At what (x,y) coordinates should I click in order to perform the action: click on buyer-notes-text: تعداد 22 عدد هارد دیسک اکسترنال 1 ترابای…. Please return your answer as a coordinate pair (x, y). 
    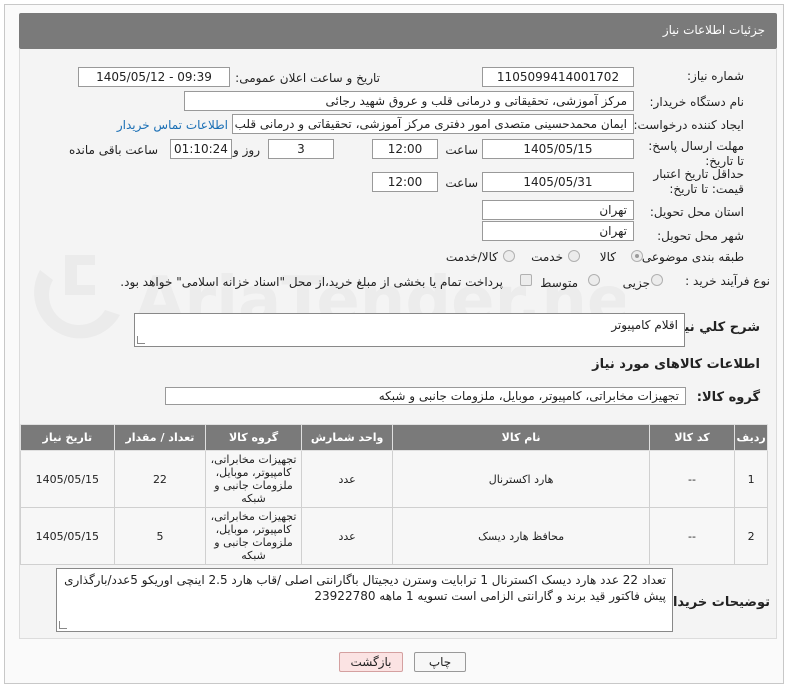
    Looking at the image, I should click on (365, 588).